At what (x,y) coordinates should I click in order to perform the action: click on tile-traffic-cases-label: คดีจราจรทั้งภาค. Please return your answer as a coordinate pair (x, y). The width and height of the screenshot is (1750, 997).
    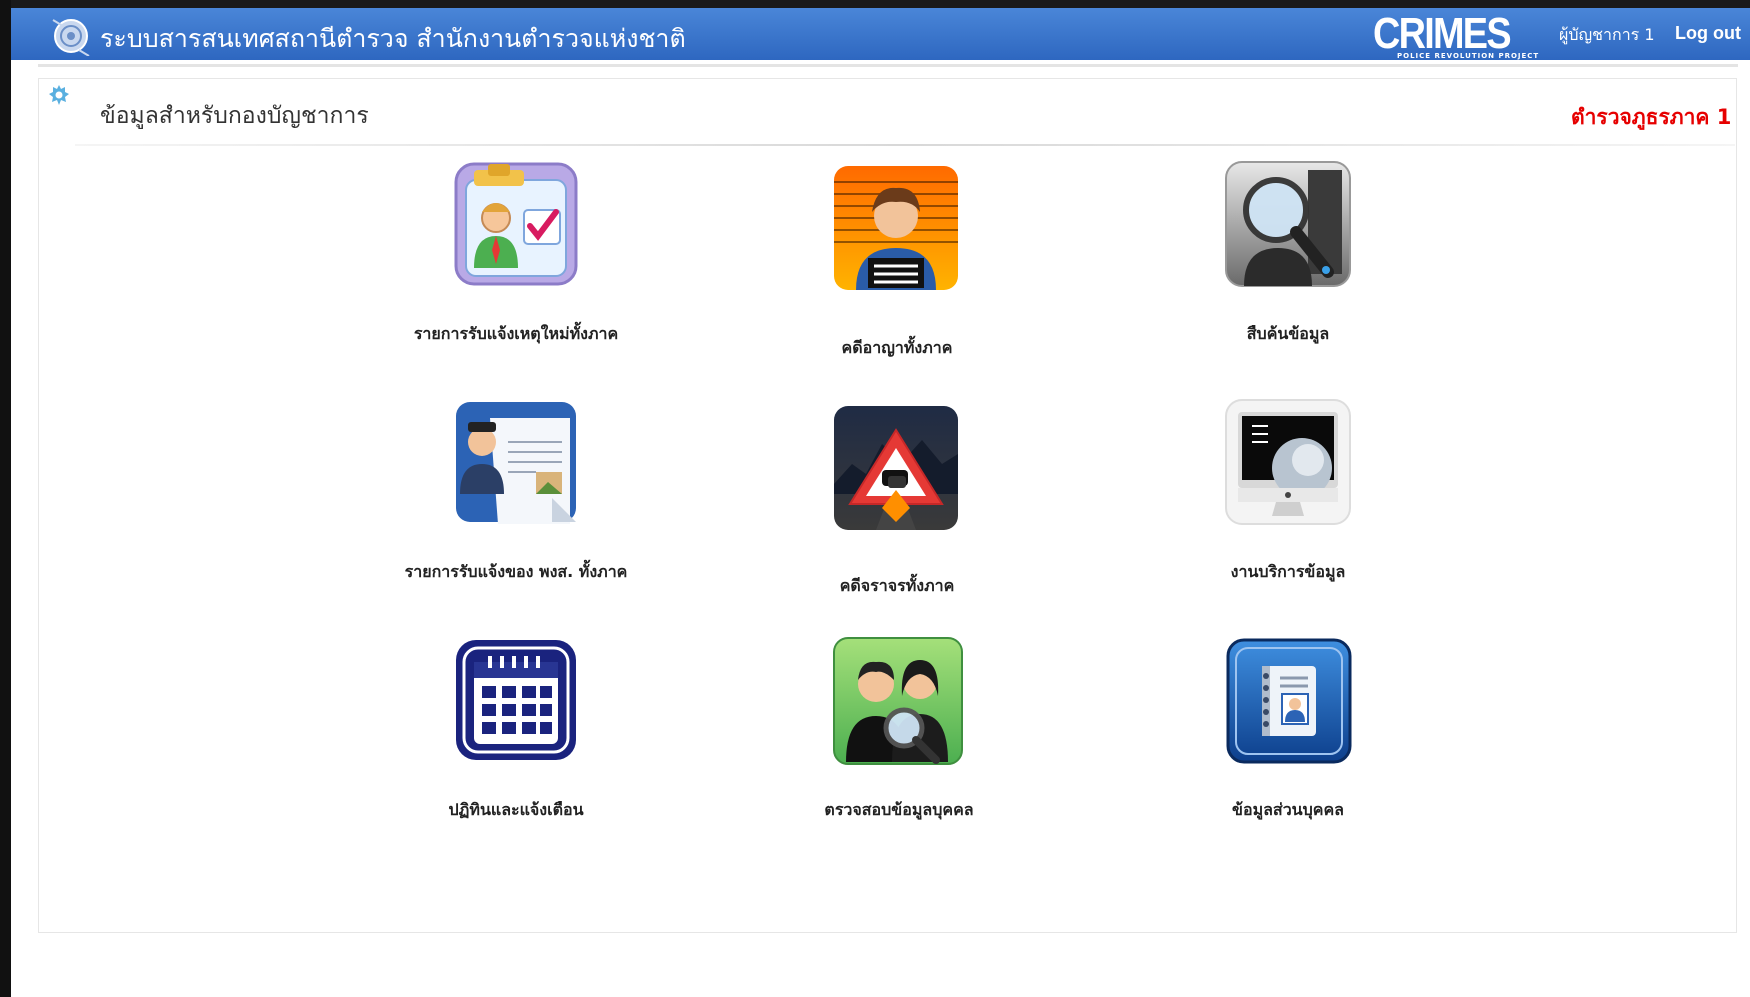
    Looking at the image, I should click on (897, 586).